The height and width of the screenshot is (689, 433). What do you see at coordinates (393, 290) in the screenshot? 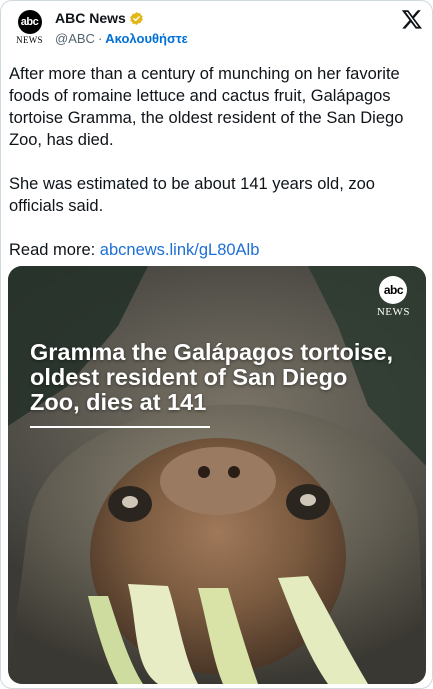
I see `media-abc-logo: abc` at bounding box center [393, 290].